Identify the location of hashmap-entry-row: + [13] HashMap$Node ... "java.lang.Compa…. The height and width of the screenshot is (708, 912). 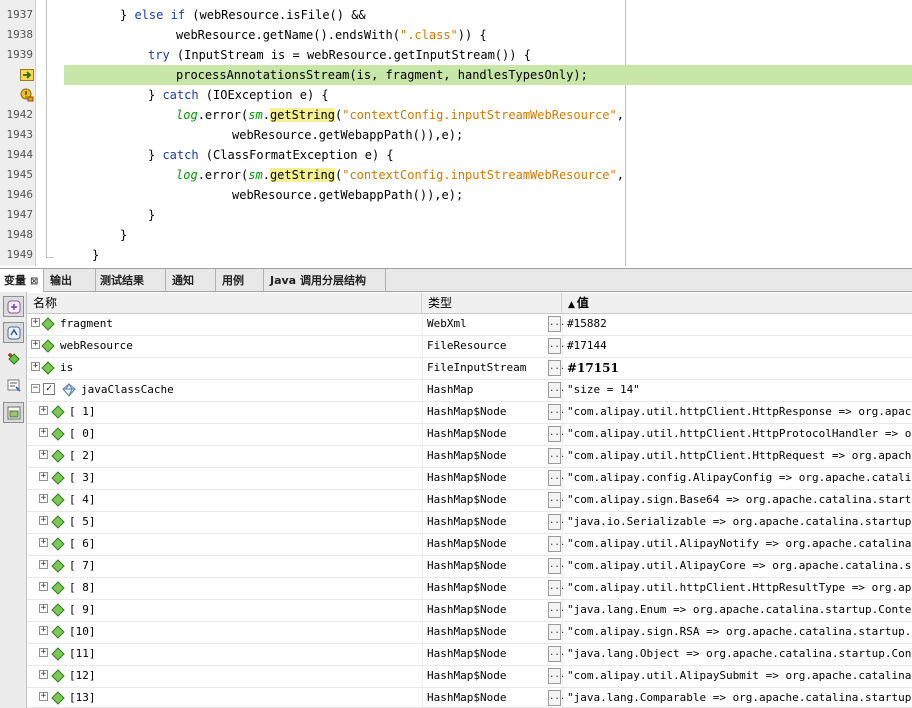
(469, 698).